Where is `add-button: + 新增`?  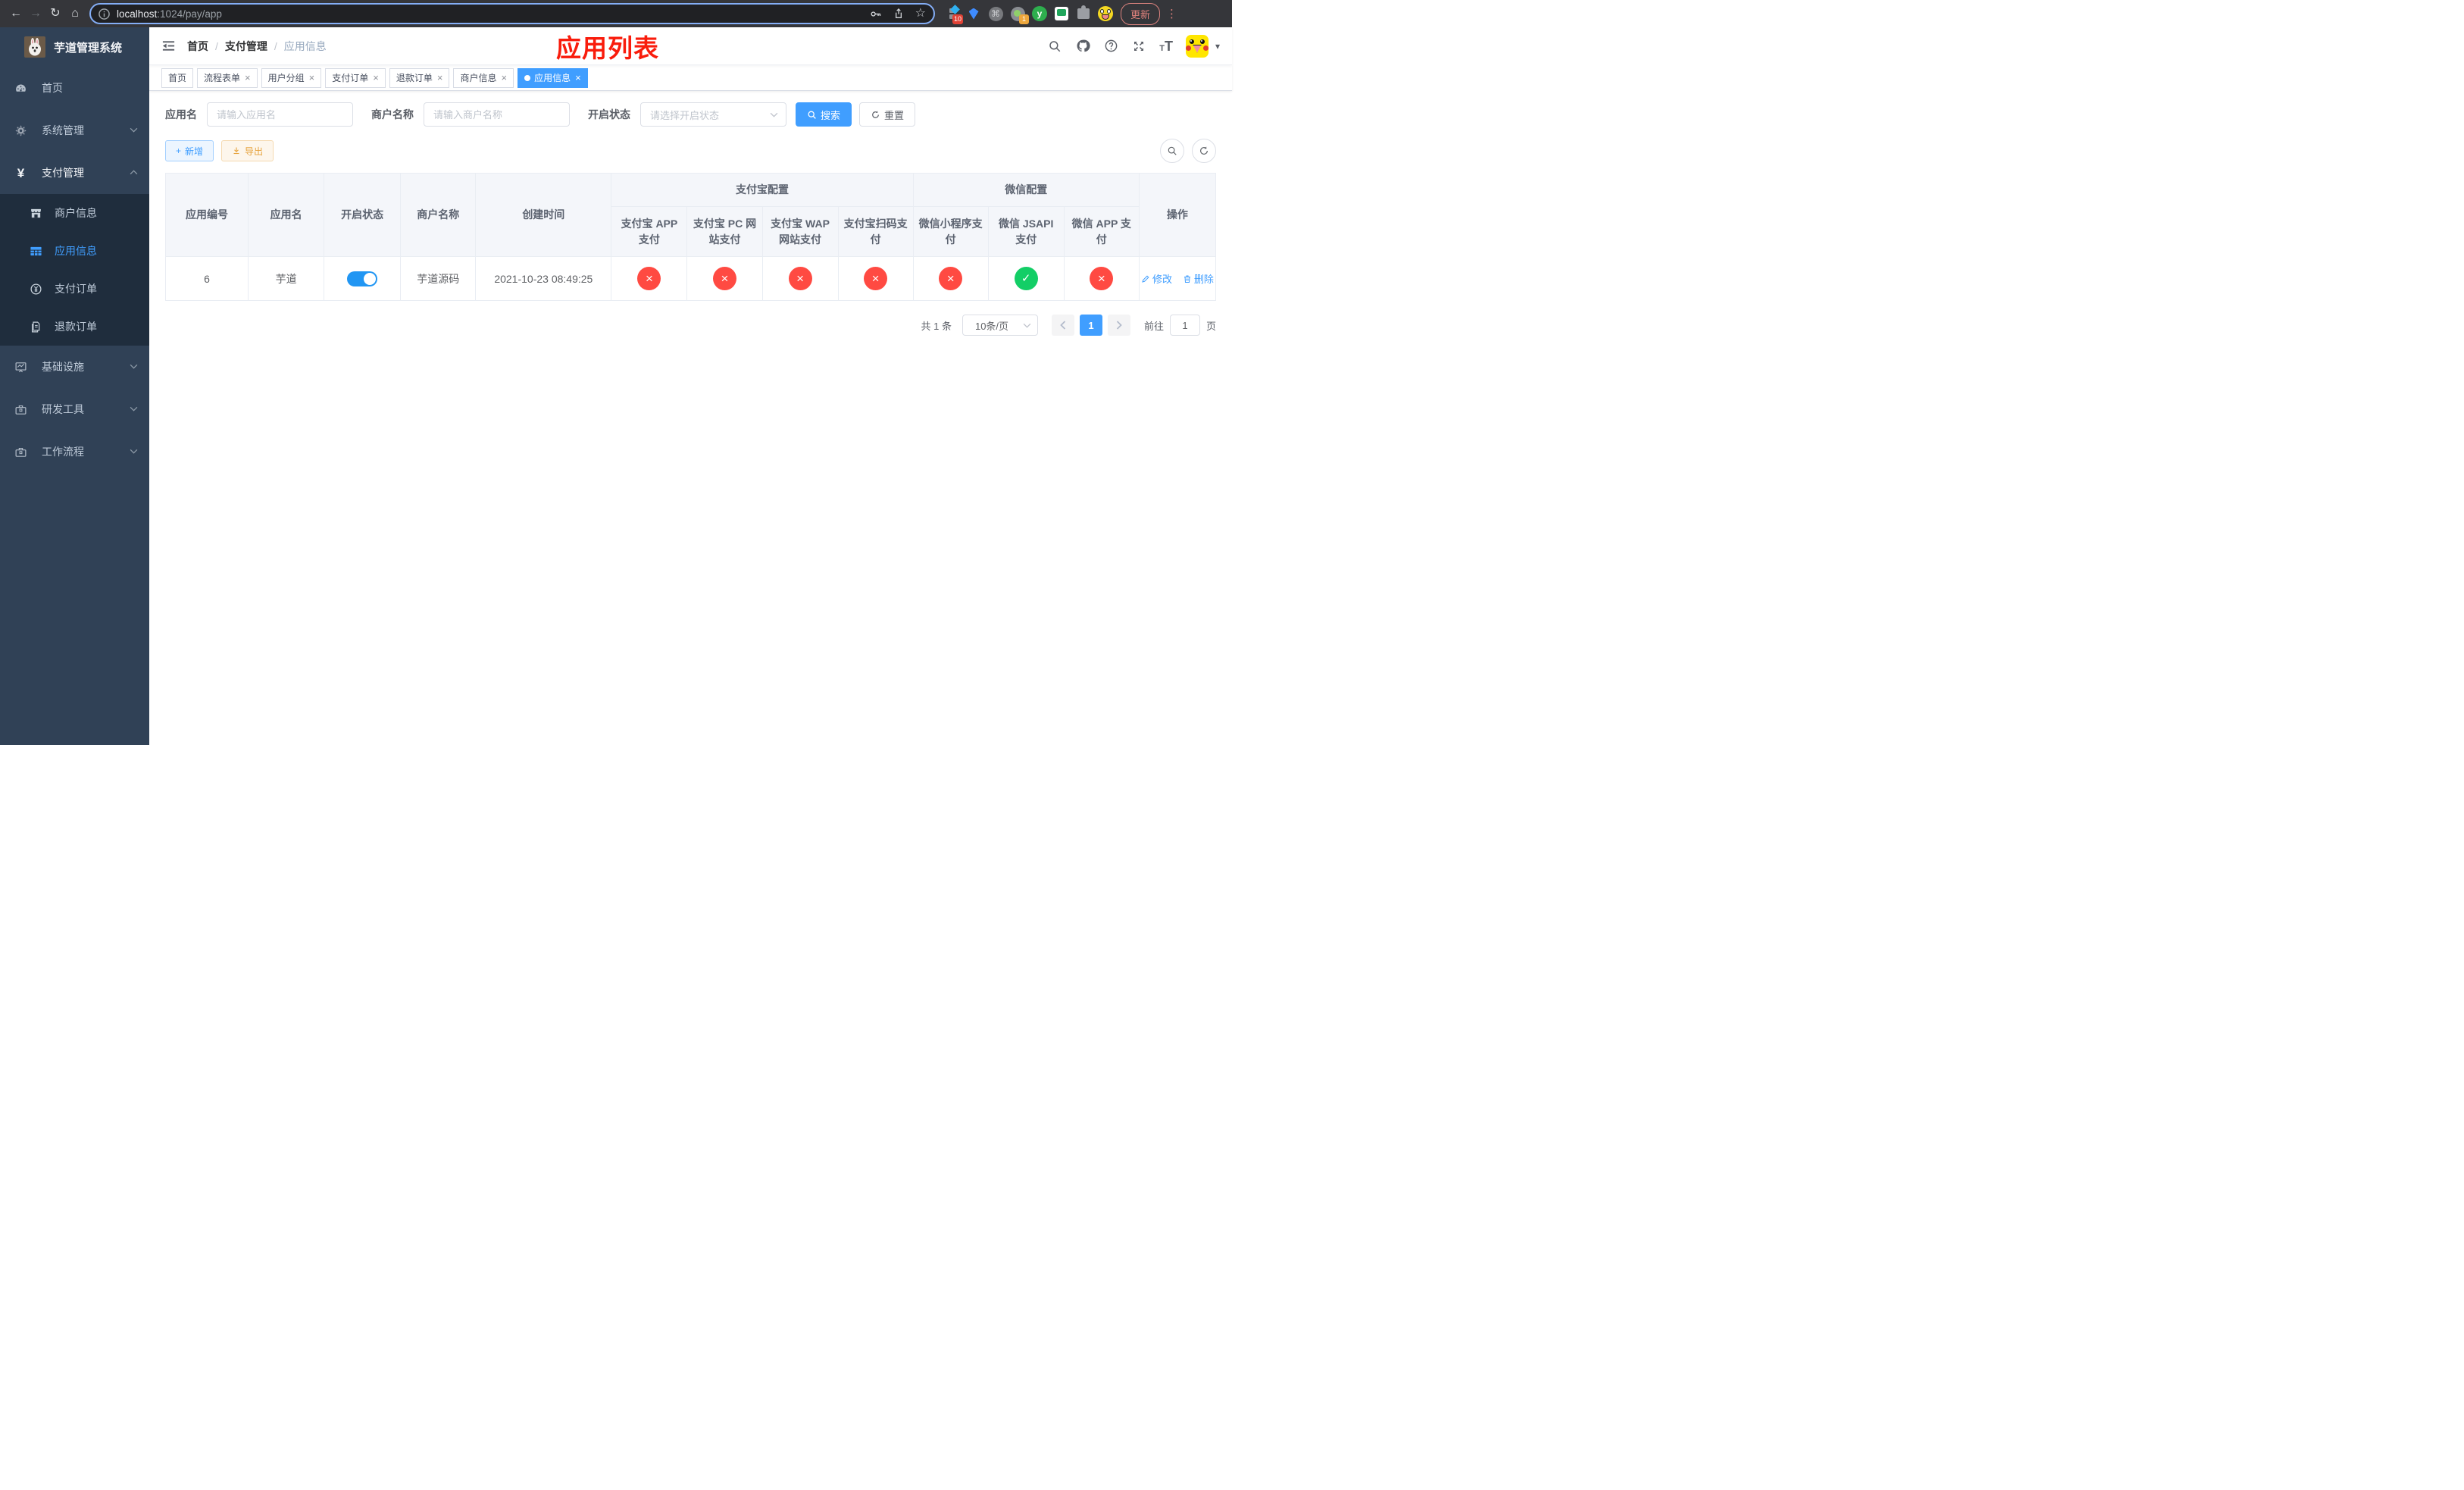 add-button: + 新增 is located at coordinates (189, 150).